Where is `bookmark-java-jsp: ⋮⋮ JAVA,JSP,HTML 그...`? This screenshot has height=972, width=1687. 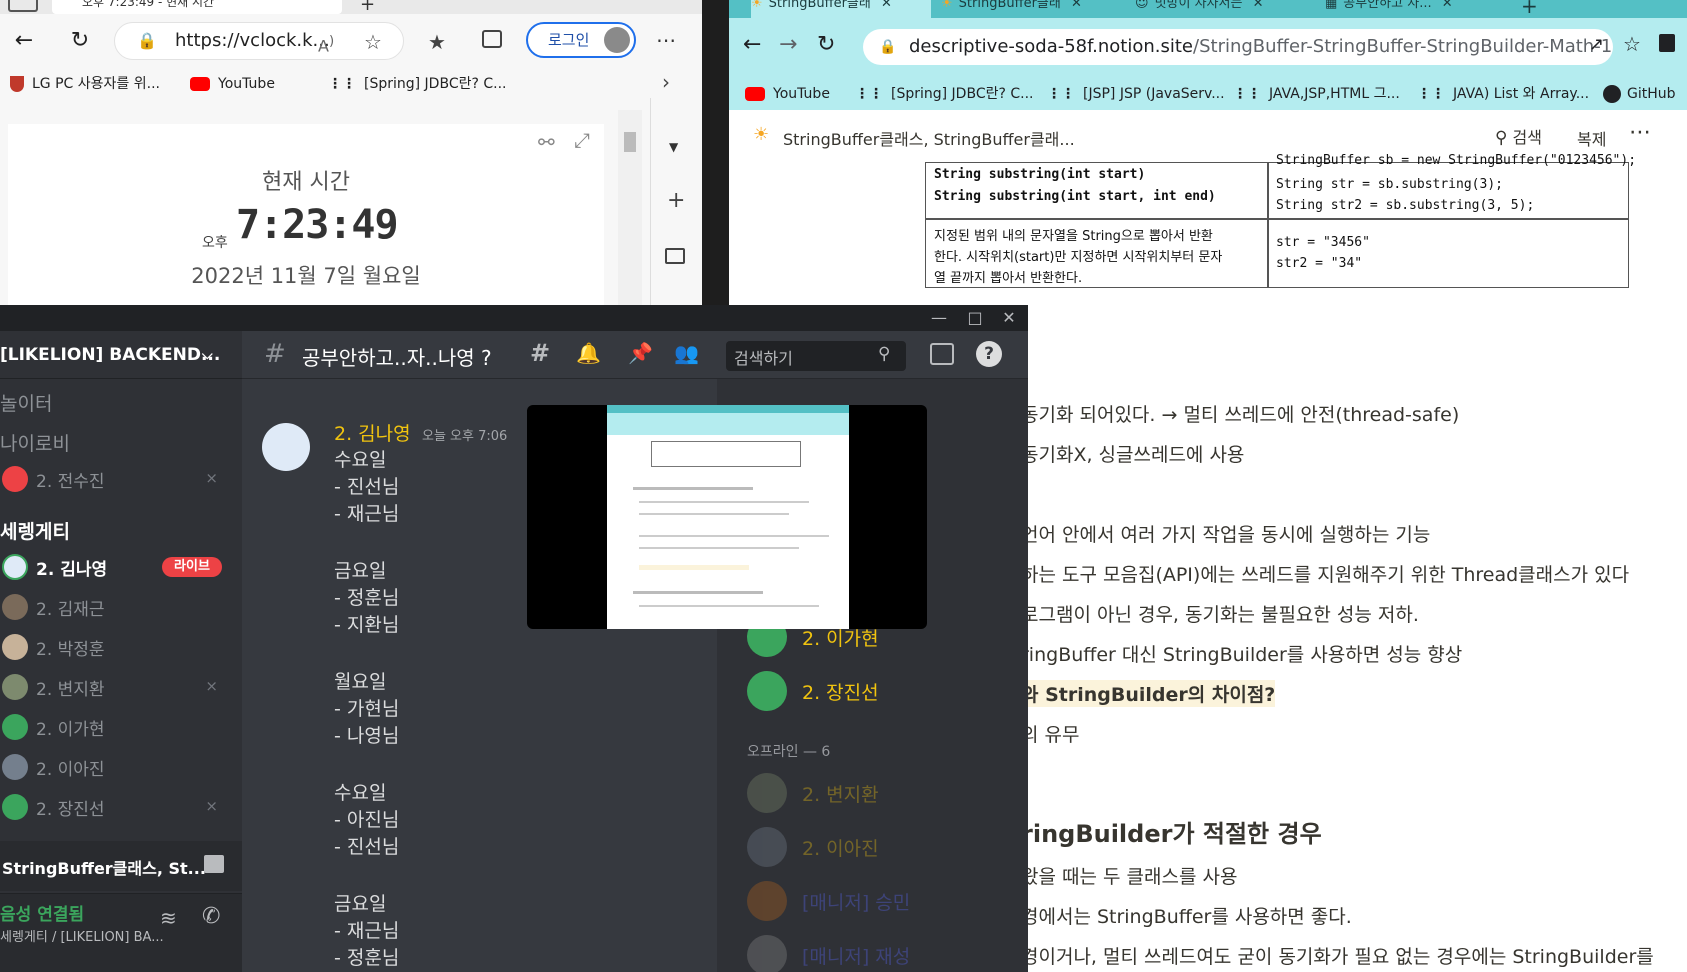 bookmark-java-jsp: ⋮⋮ JAVA,JSP,HTML 그... is located at coordinates (1316, 94).